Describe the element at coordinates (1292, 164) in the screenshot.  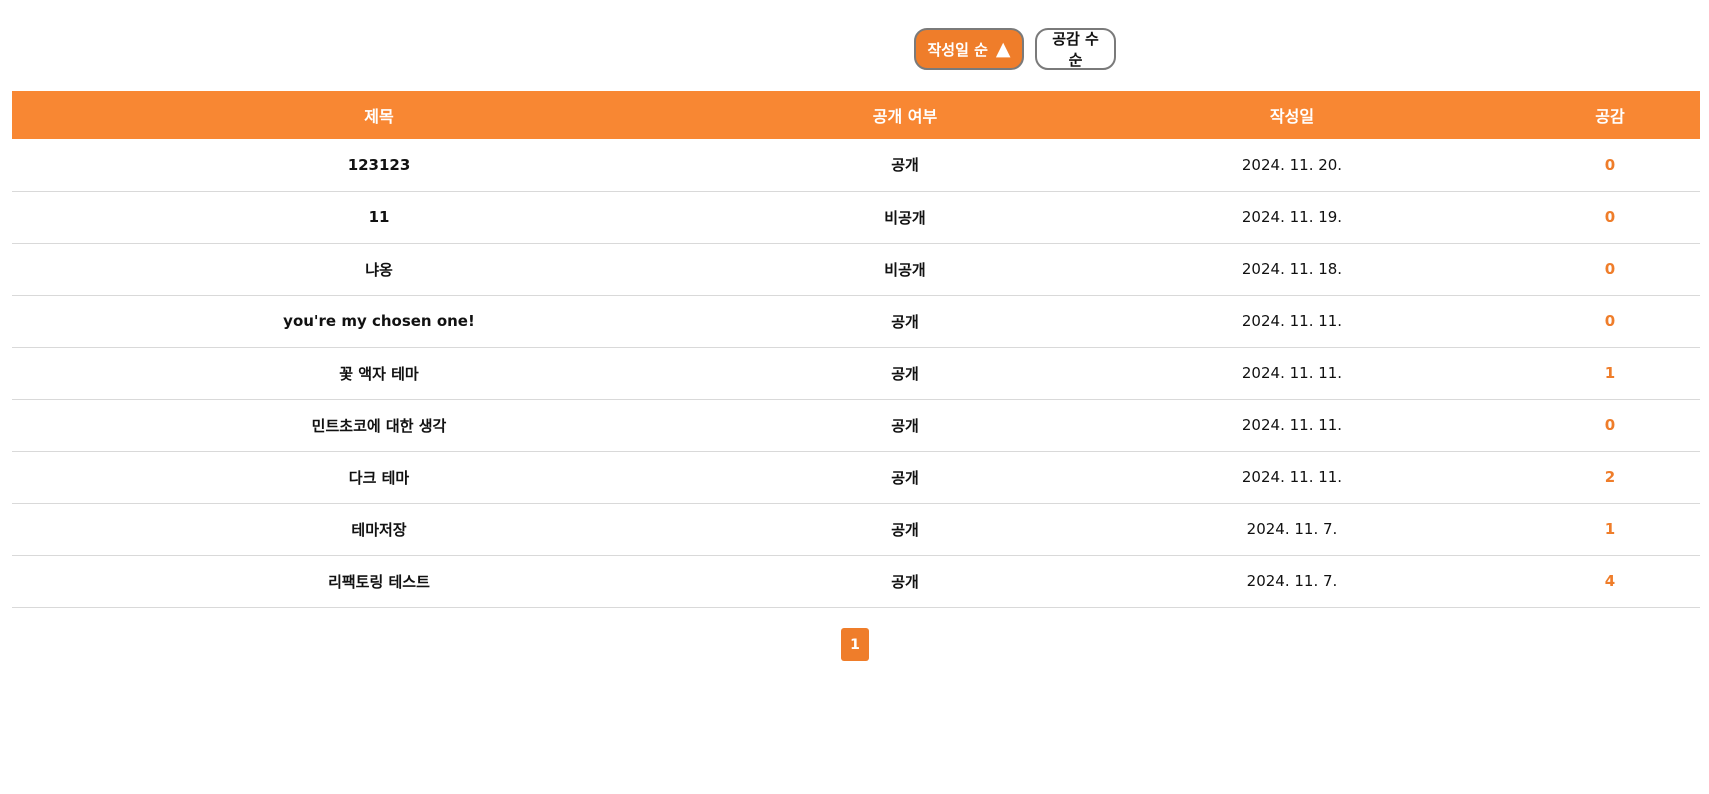
I see `row-date: 2024. 11. 20.` at that location.